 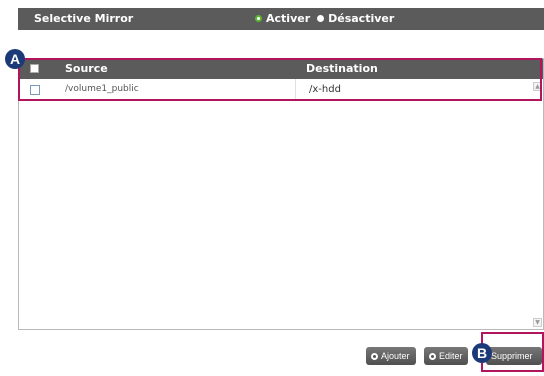 I want to click on plus-icon, so click(x=374, y=356).